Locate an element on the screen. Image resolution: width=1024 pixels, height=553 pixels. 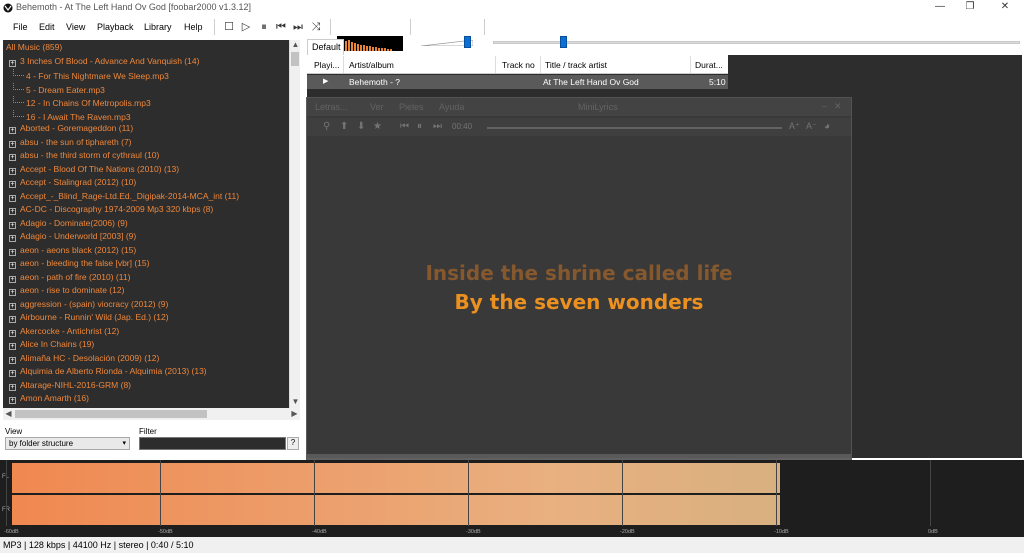
ml-menu-pieles: Pieles is located at coordinates (411, 107).